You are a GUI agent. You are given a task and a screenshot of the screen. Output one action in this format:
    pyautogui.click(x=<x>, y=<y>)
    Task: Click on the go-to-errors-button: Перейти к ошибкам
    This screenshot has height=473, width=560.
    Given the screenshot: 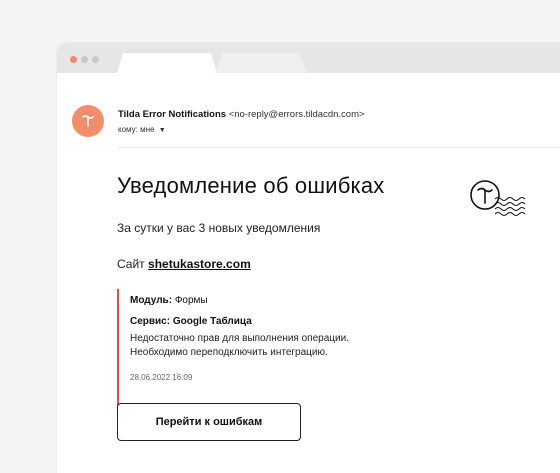 What is the action you would take?
    pyautogui.click(x=209, y=422)
    